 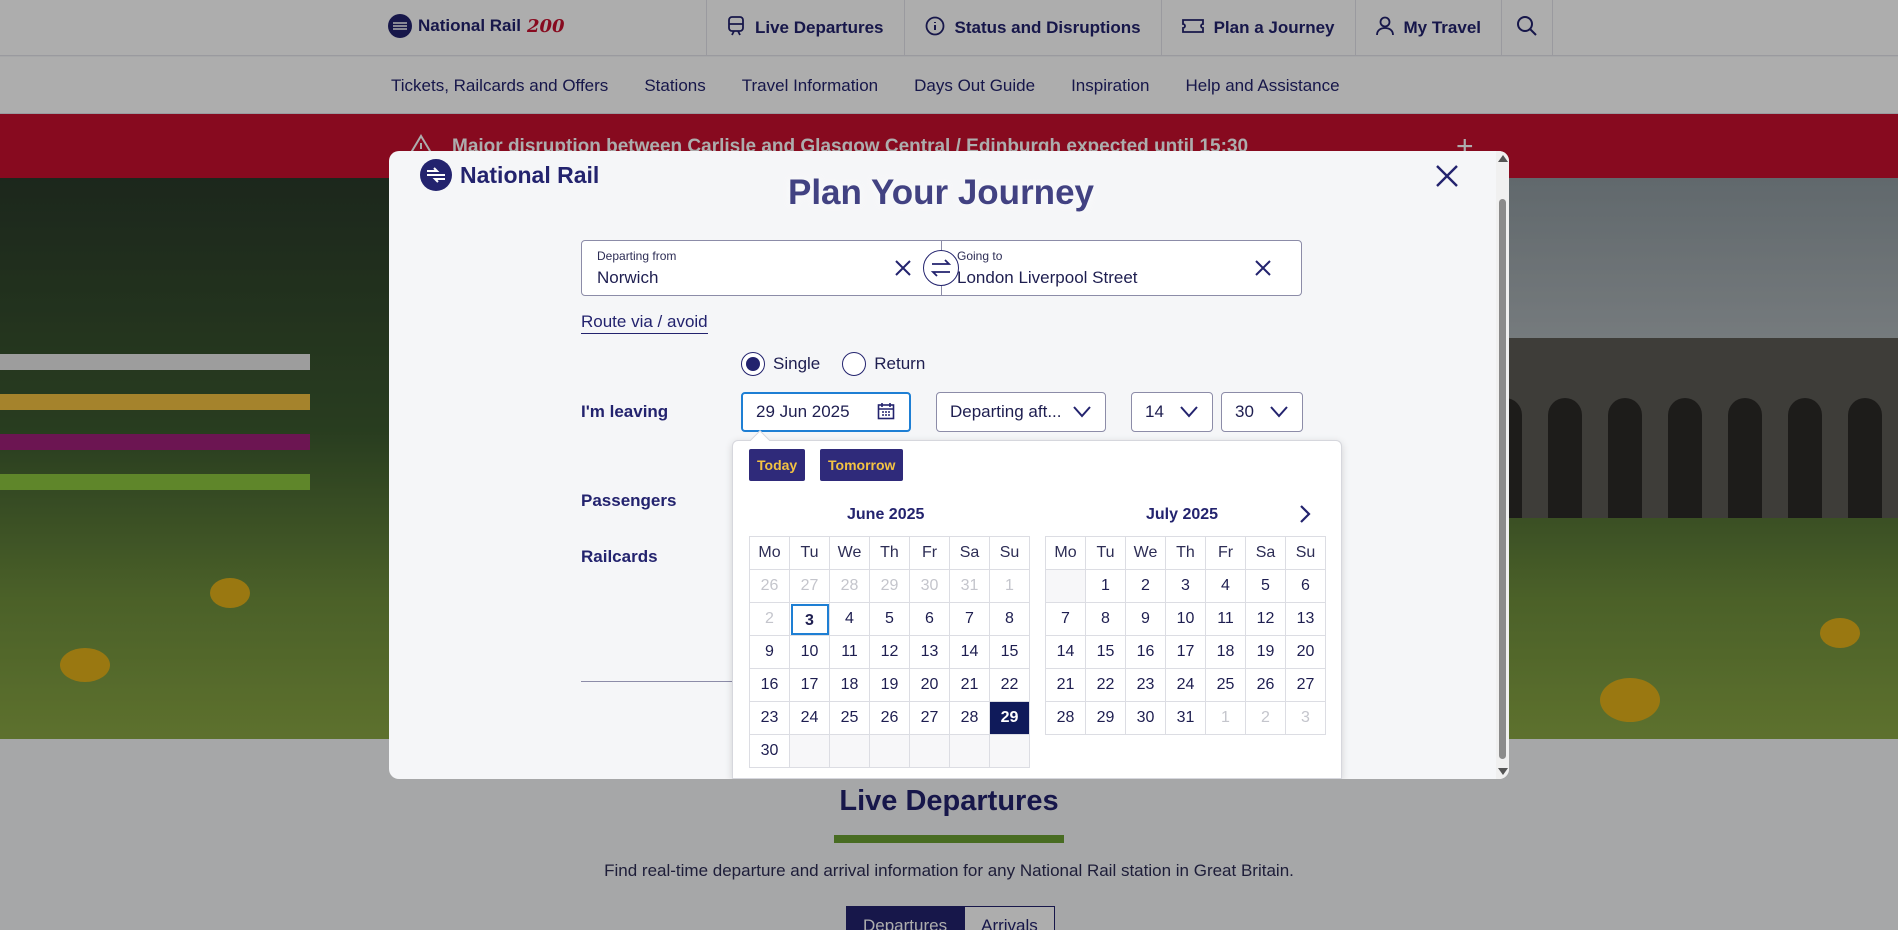 I want to click on calendar-day-selected: 29, so click(x=1009, y=718).